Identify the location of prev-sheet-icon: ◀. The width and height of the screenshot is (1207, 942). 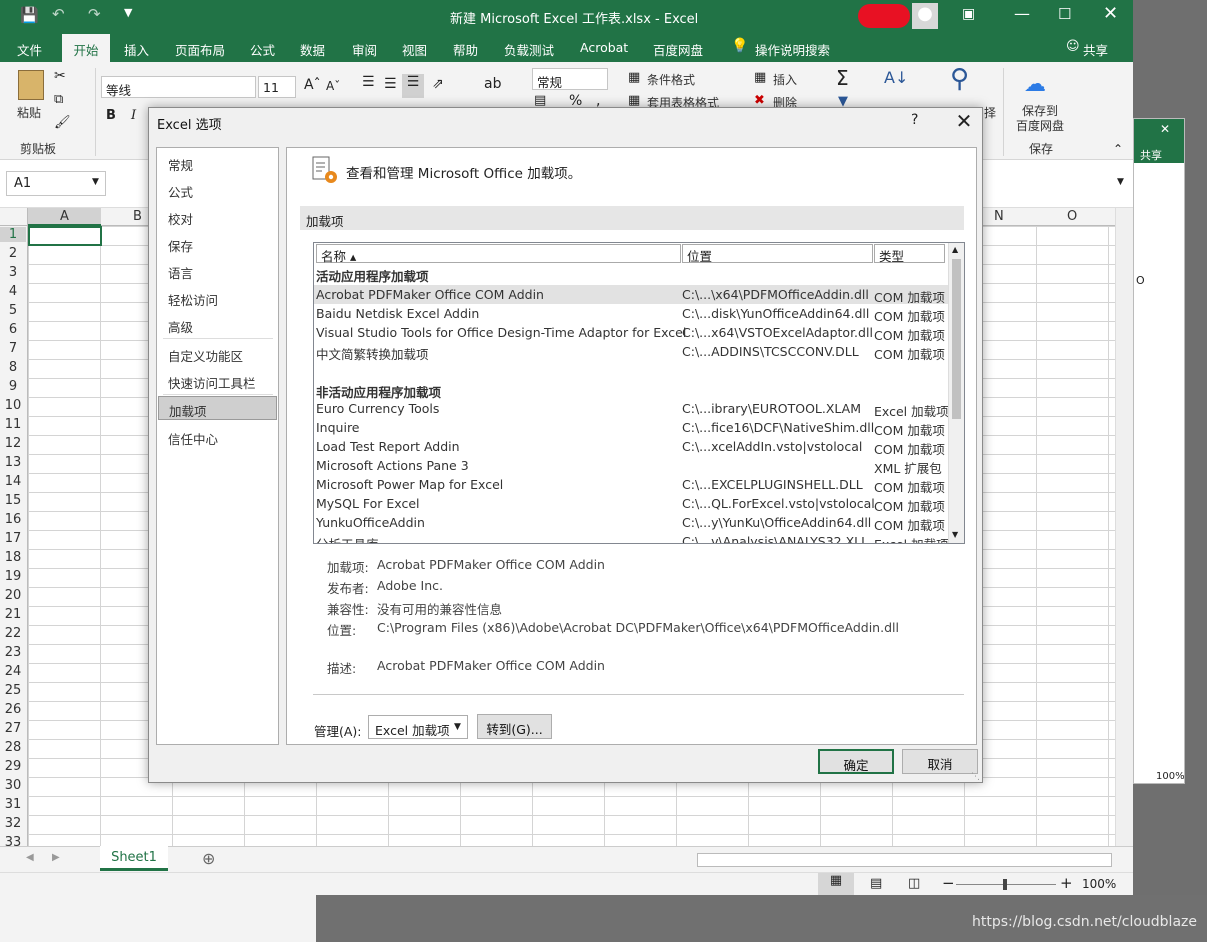
(30, 857).